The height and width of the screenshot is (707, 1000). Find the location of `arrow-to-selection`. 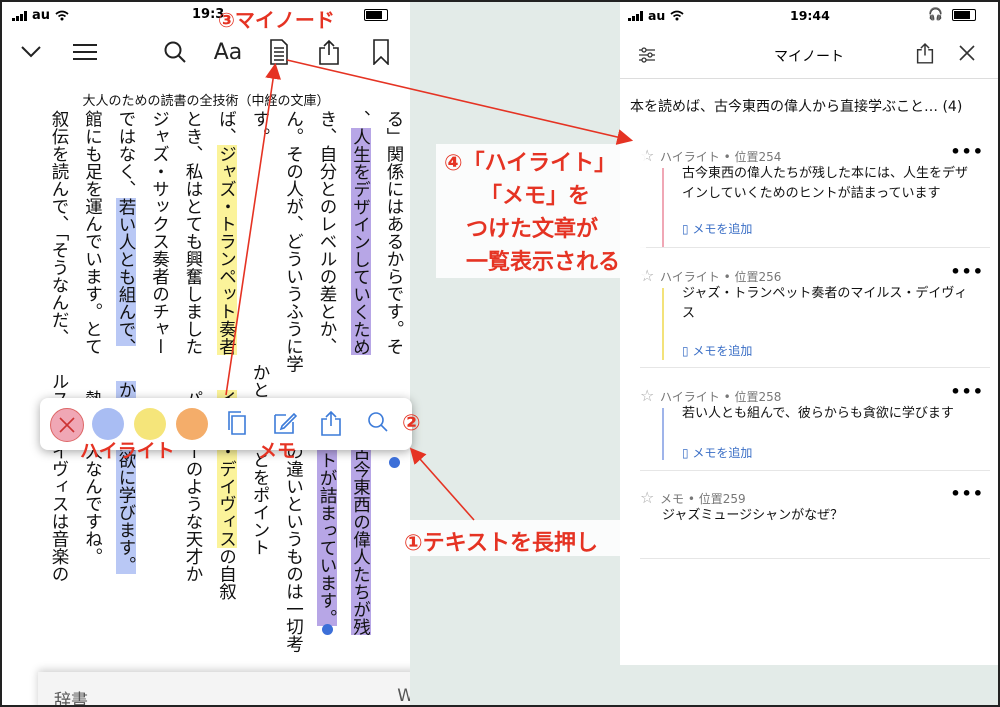

arrow-to-selection is located at coordinates (442, 484).